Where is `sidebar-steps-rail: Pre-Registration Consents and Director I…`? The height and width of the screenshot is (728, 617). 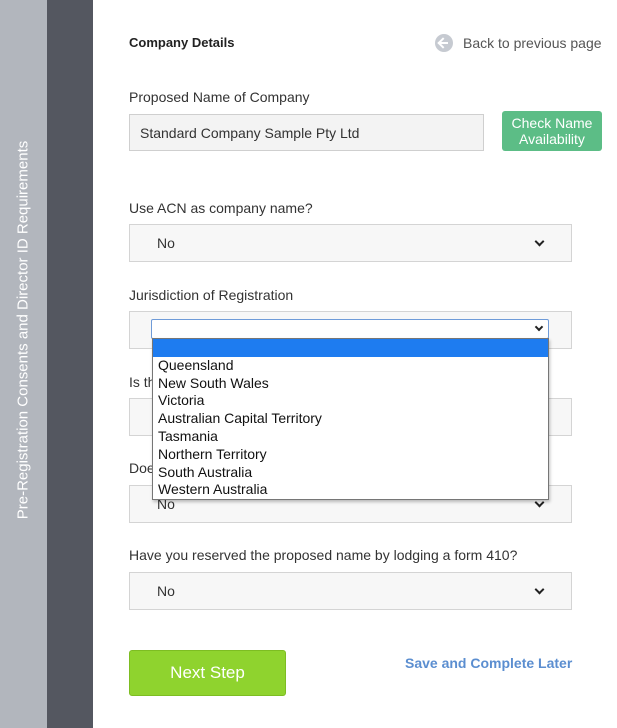
sidebar-steps-rail: Pre-Registration Consents and Director I… is located at coordinates (23, 364).